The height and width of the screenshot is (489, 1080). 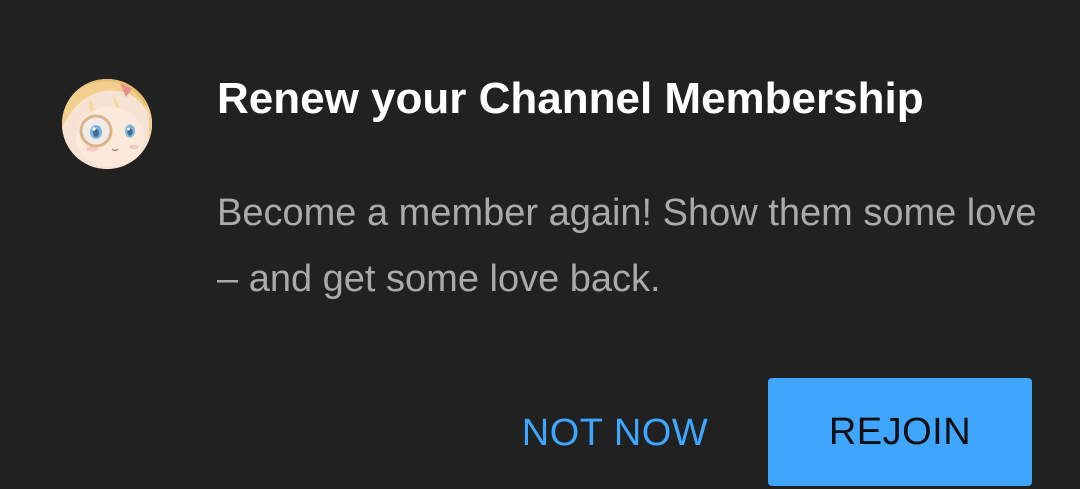 I want to click on rejoin-button: REJOIN, so click(x=900, y=432).